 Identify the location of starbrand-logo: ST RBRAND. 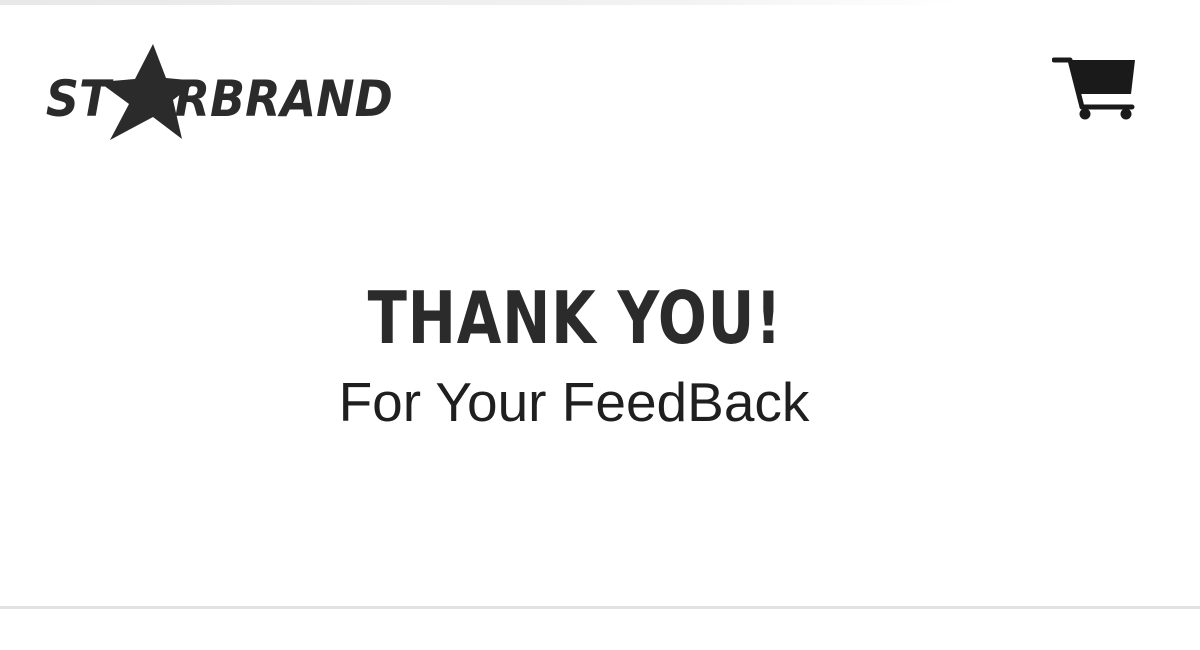
(225, 94).